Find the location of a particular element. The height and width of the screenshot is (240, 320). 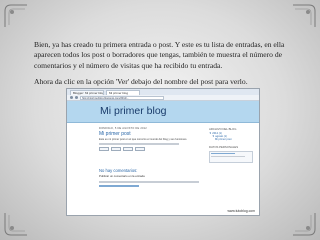

sidebar-profile-box is located at coordinates (231, 156).